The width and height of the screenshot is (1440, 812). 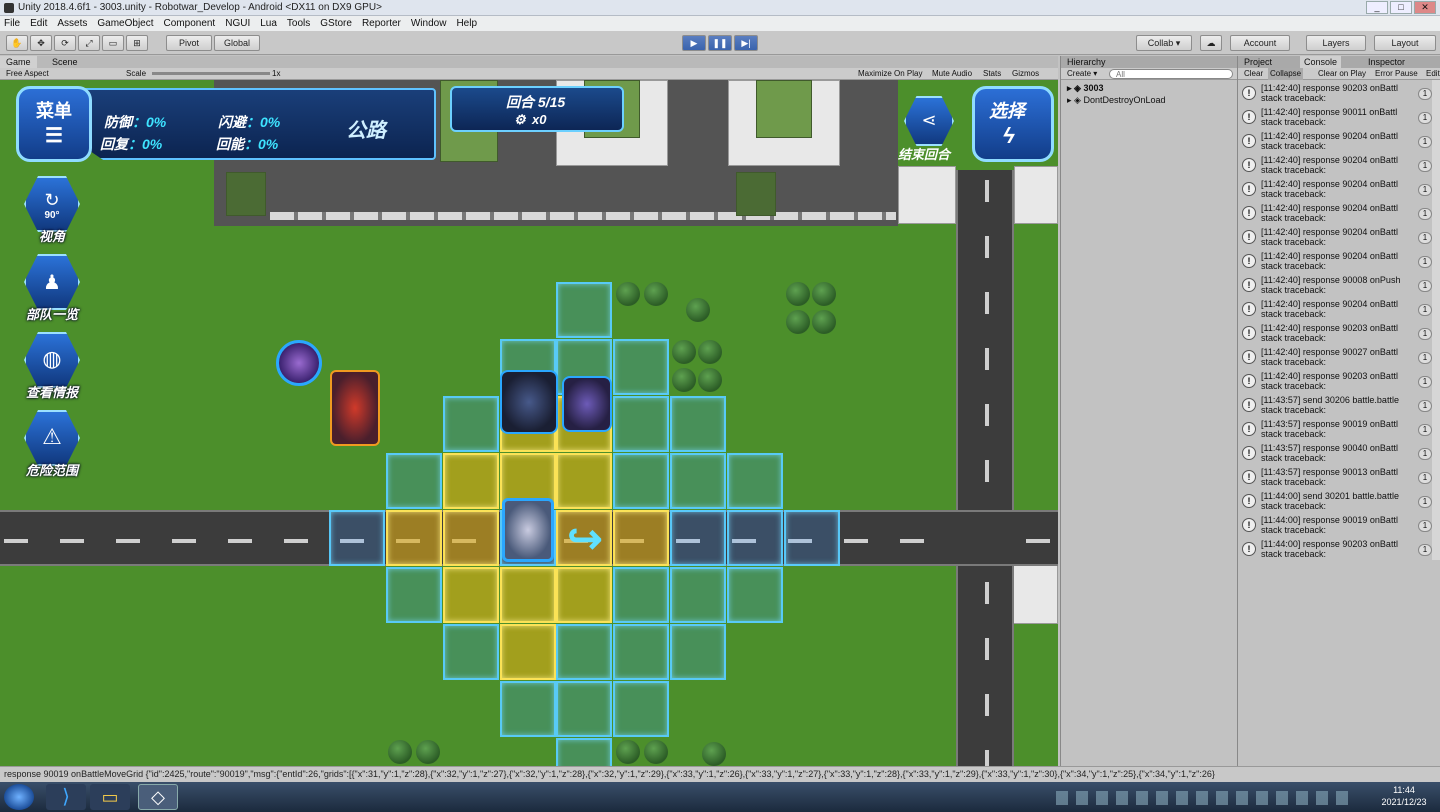 I want to click on hand-tool-icon: ✋, so click(x=17, y=43).